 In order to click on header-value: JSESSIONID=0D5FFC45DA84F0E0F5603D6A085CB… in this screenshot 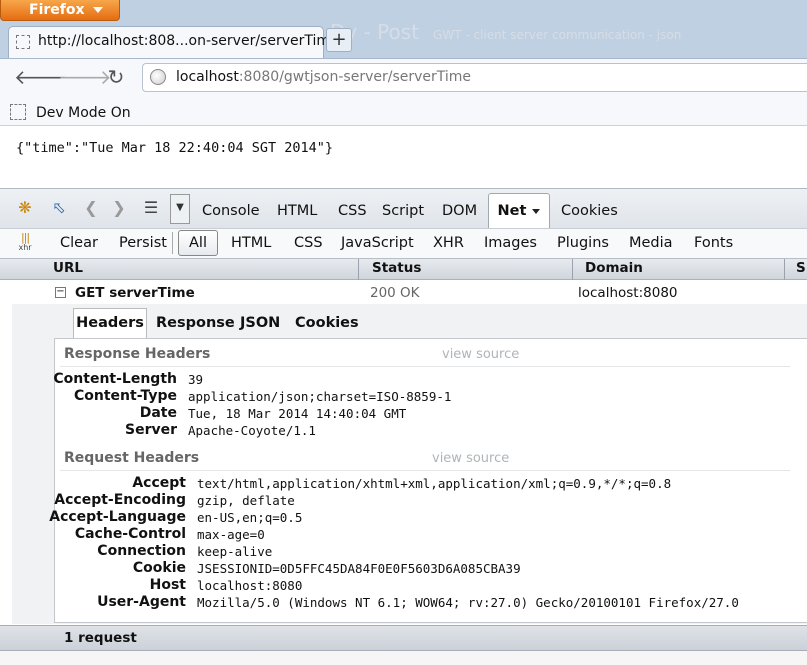, I will do `click(359, 568)`.